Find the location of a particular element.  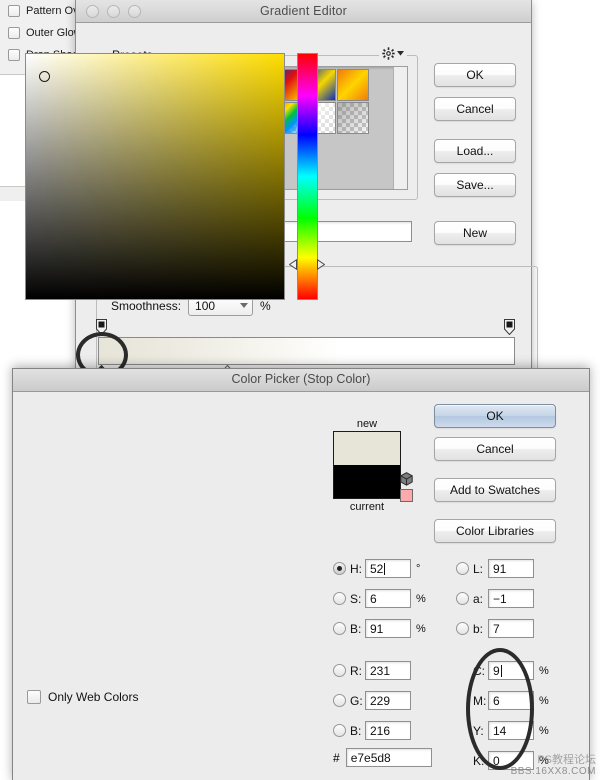

yellow-unit: % is located at coordinates (544, 730).